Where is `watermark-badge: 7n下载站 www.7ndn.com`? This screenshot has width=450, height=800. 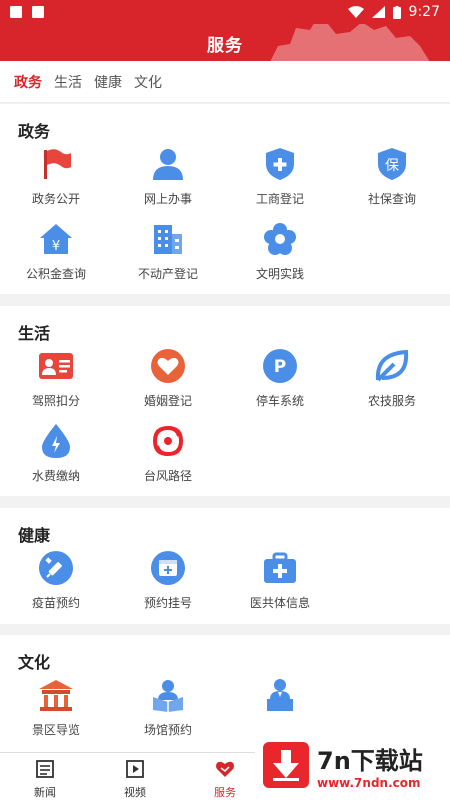 watermark-badge: 7n下载站 www.7ndn.com is located at coordinates (352, 765).